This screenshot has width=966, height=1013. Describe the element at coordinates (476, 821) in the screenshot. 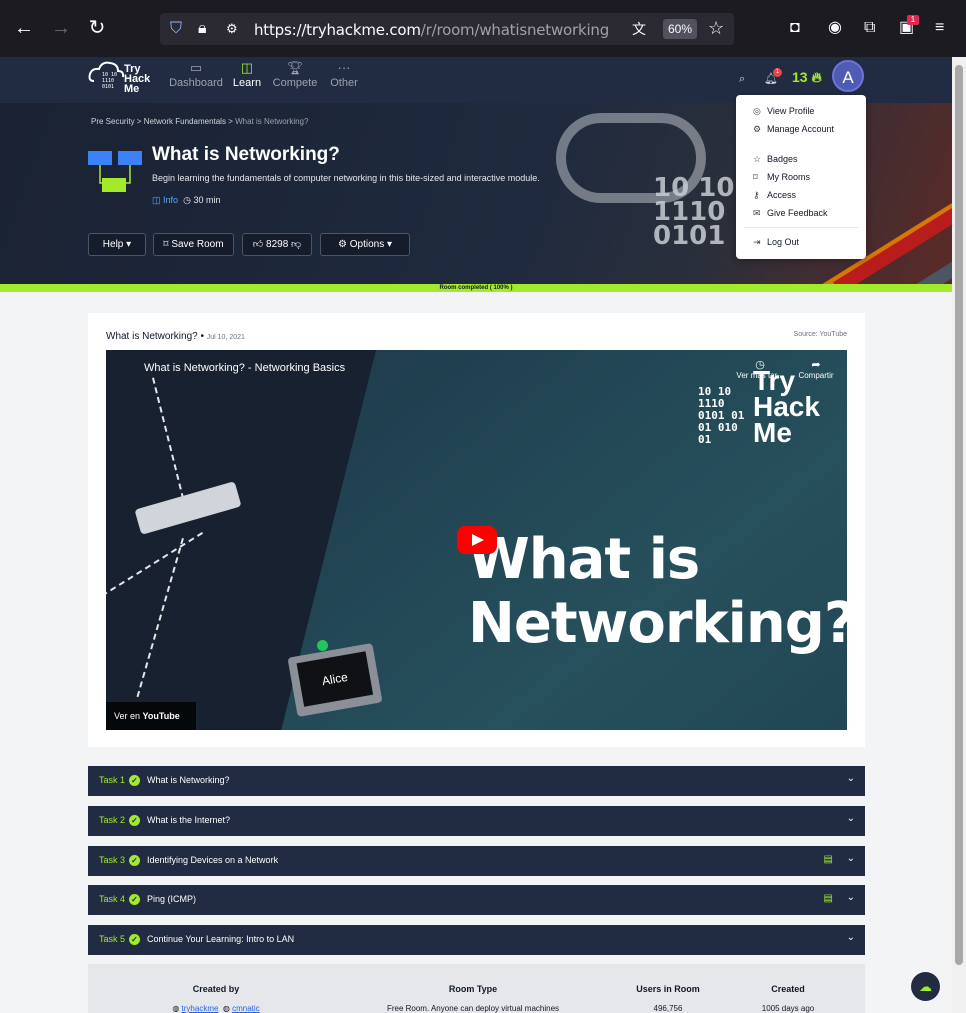

I see `task-row: Task 2 ✓ What is the Internet? ⌄` at that location.